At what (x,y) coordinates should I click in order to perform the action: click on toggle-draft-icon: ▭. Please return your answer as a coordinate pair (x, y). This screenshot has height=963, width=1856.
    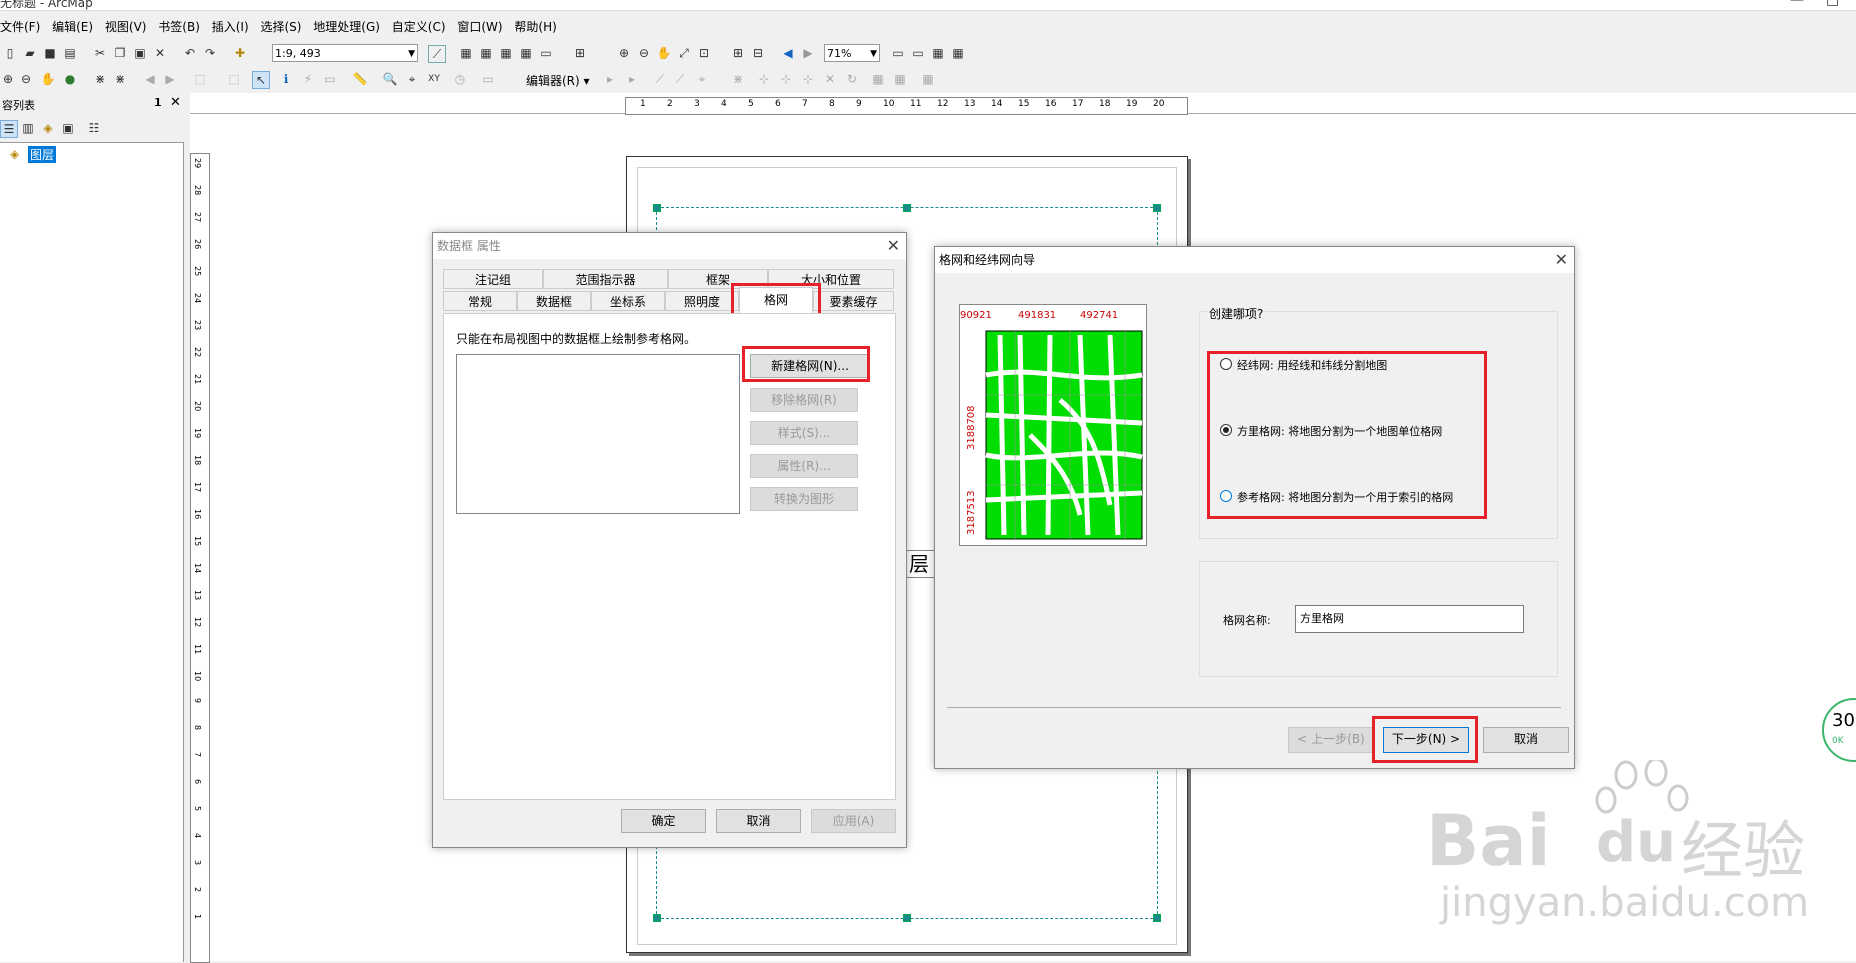
    Looking at the image, I should click on (898, 53).